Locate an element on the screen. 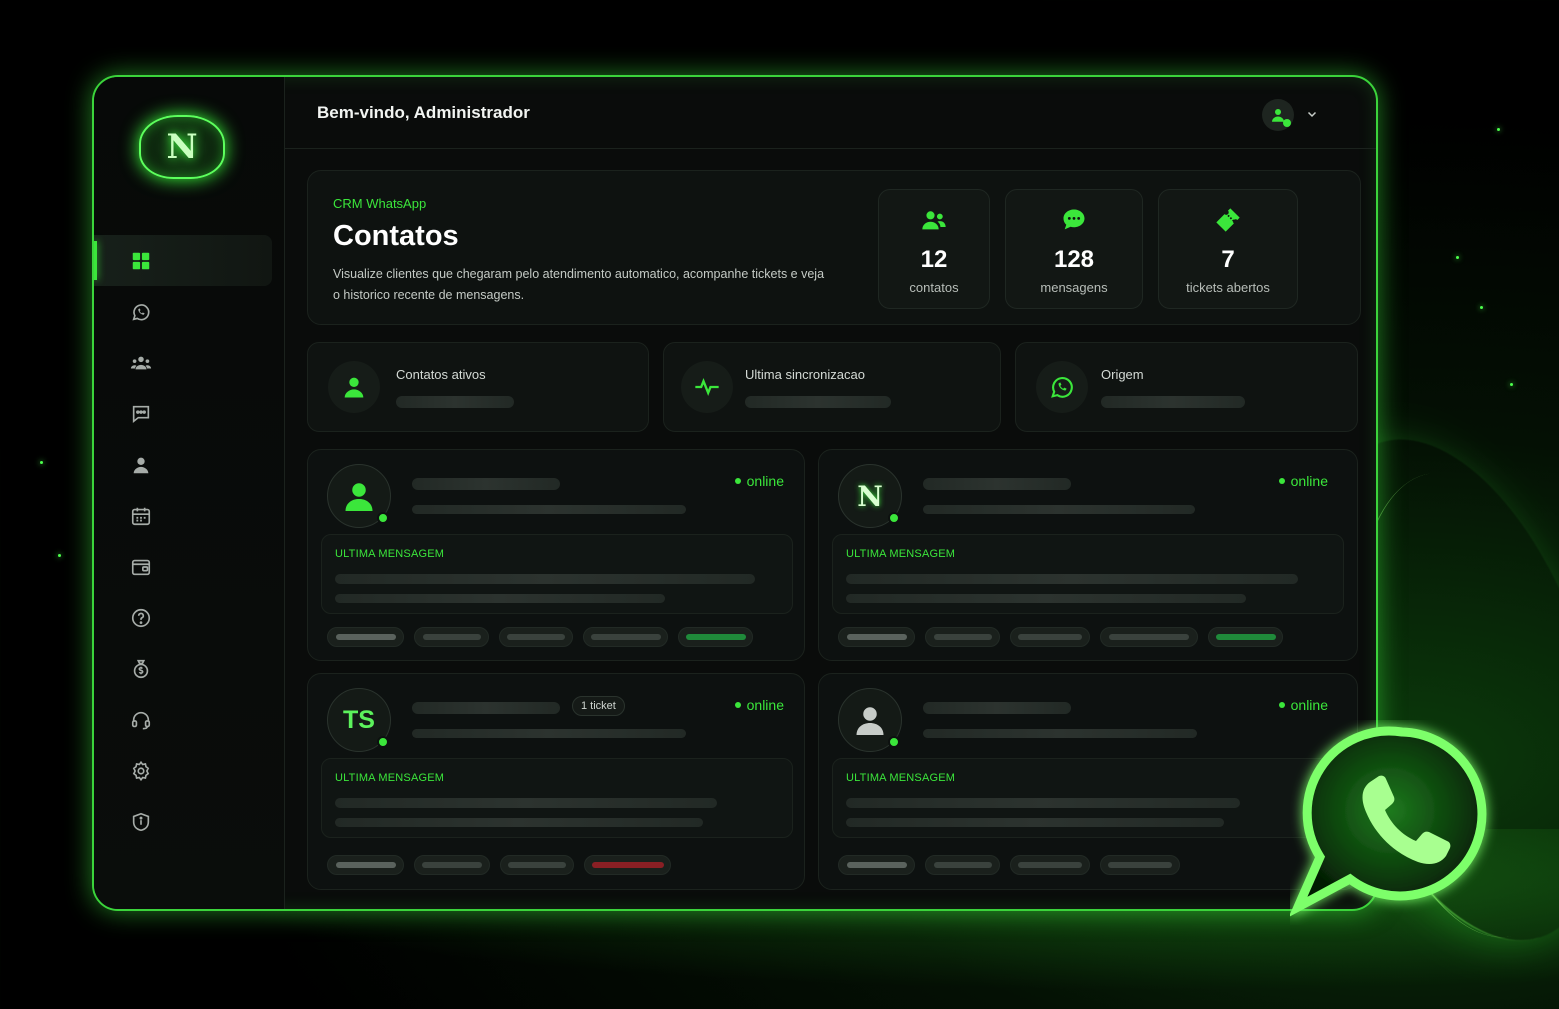 The height and width of the screenshot is (1009, 1559). sidebar: N is located at coordinates (189, 493).